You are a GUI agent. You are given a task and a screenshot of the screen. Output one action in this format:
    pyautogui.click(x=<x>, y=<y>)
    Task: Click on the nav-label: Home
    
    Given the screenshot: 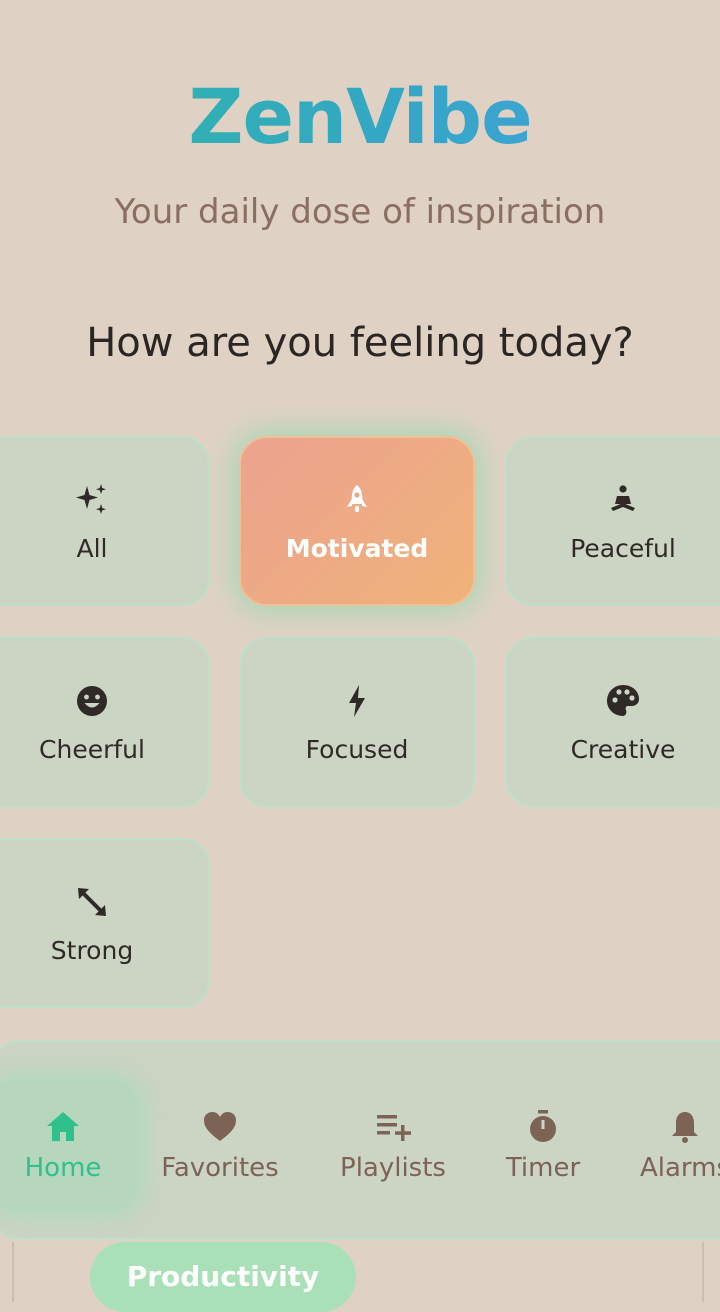 What is the action you would take?
    pyautogui.click(x=63, y=1168)
    